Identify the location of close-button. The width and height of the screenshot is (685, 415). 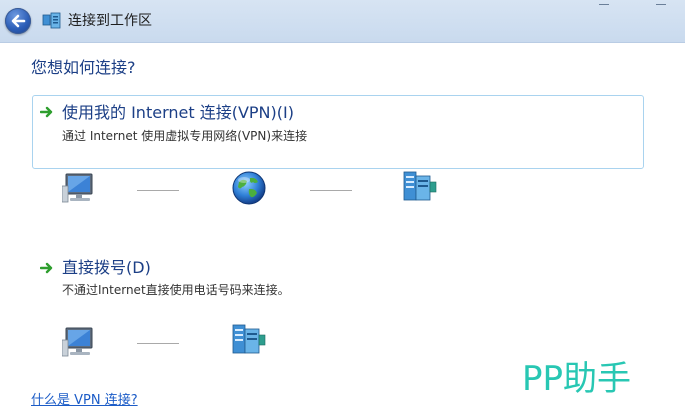
(661, 4).